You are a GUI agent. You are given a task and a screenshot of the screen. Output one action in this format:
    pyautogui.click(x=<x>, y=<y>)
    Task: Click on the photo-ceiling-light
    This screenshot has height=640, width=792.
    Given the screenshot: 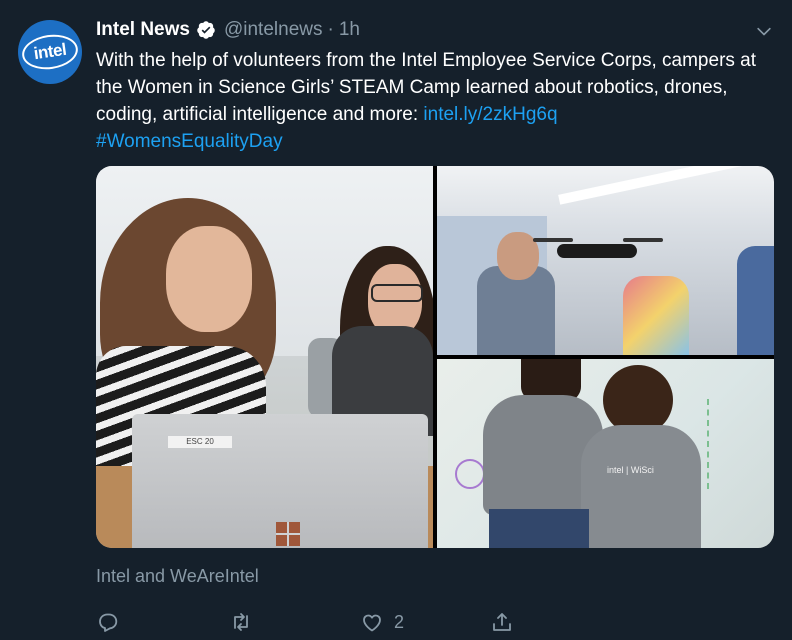 What is the action you would take?
    pyautogui.click(x=657, y=185)
    